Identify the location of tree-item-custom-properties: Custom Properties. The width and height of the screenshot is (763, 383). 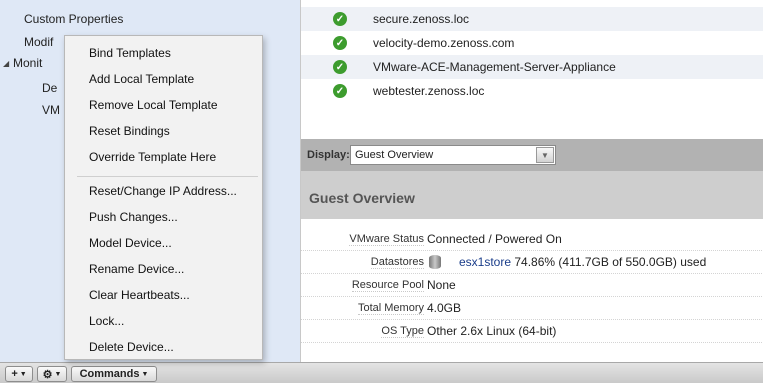
(73, 19).